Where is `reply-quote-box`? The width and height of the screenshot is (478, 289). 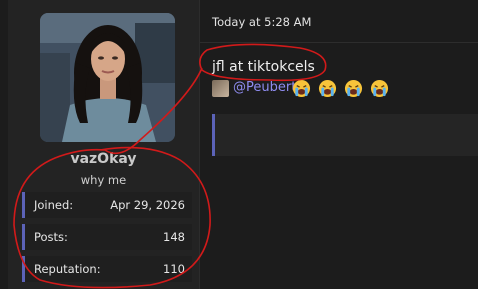 reply-quote-box is located at coordinates (345, 135).